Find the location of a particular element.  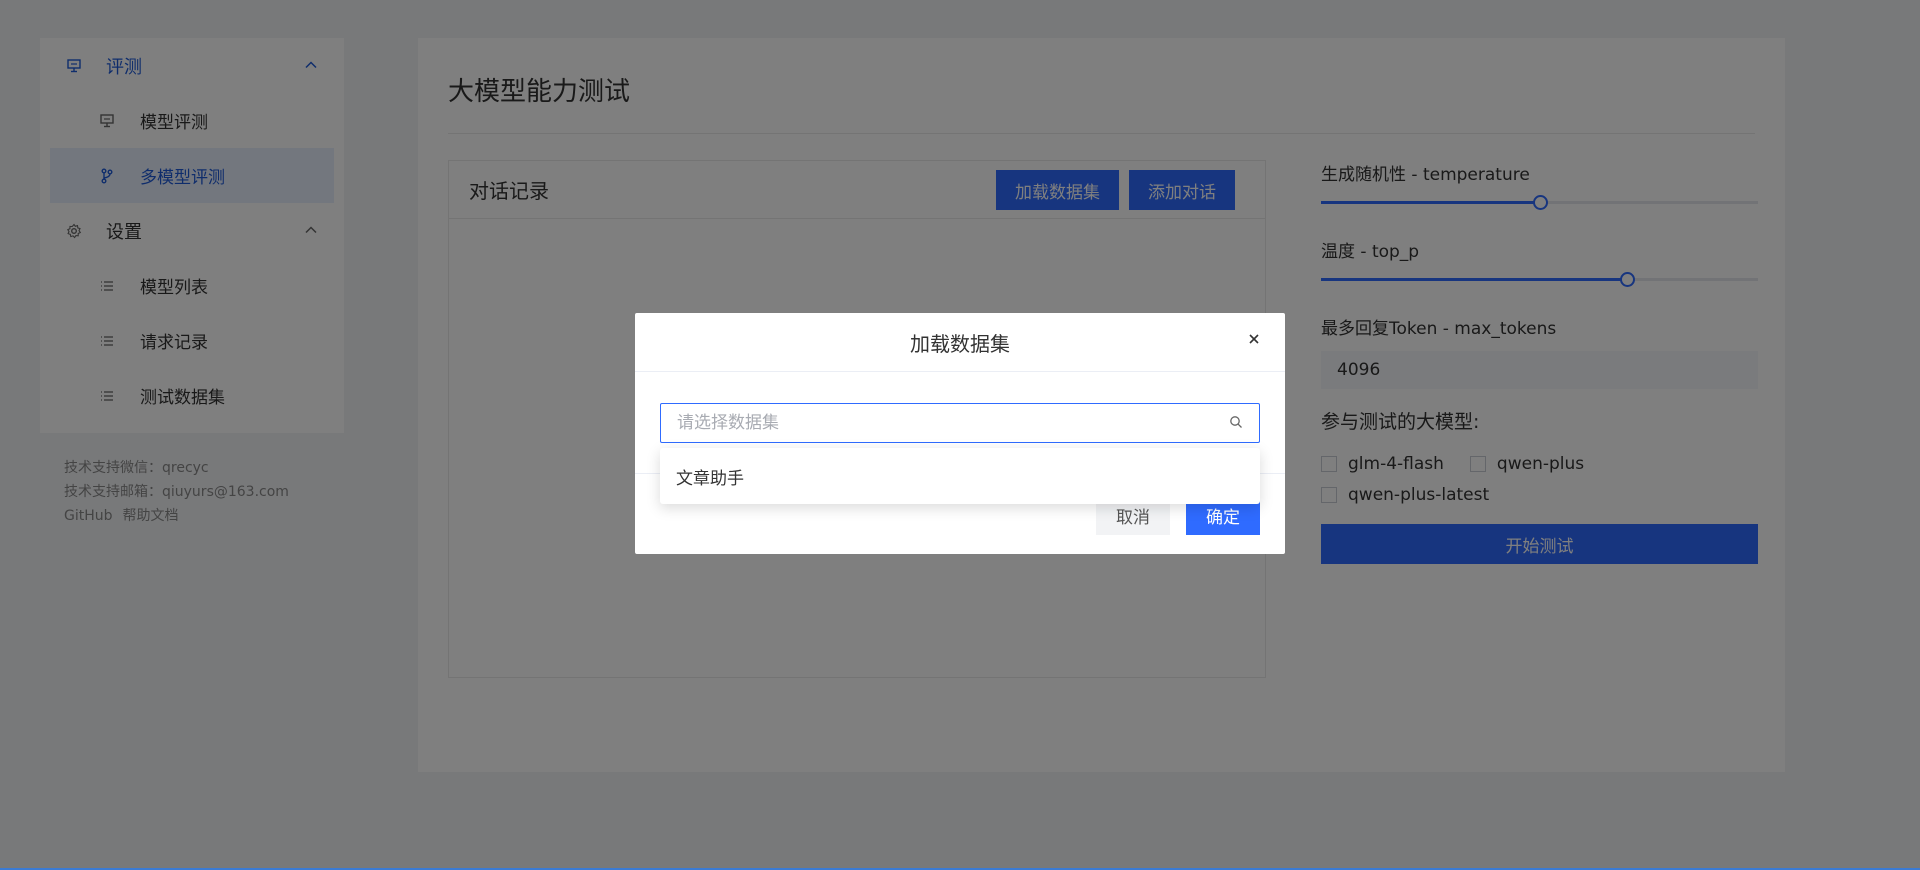

dataset-option: 文章助手 is located at coordinates (710, 476).